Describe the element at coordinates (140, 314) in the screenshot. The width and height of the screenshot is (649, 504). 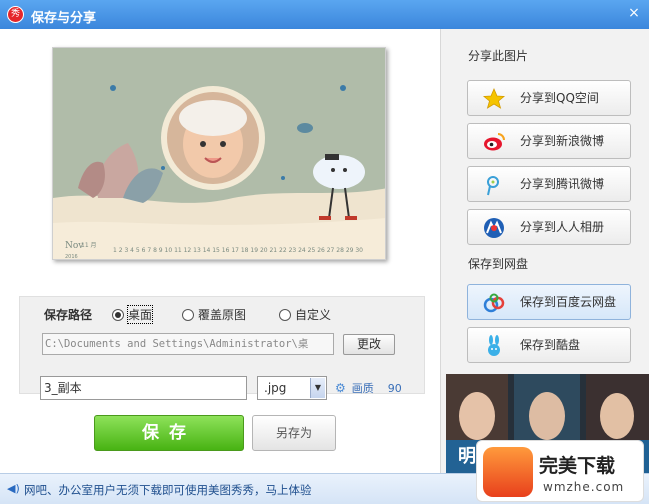
I see `radio-label: 桌面` at that location.